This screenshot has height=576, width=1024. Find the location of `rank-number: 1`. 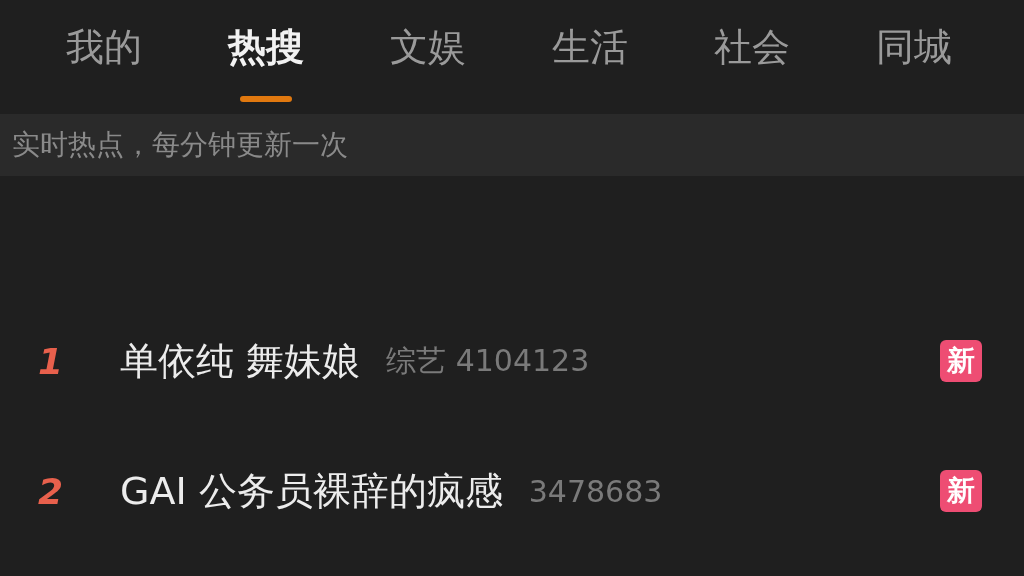

rank-number: 1 is located at coordinates (51, 361).